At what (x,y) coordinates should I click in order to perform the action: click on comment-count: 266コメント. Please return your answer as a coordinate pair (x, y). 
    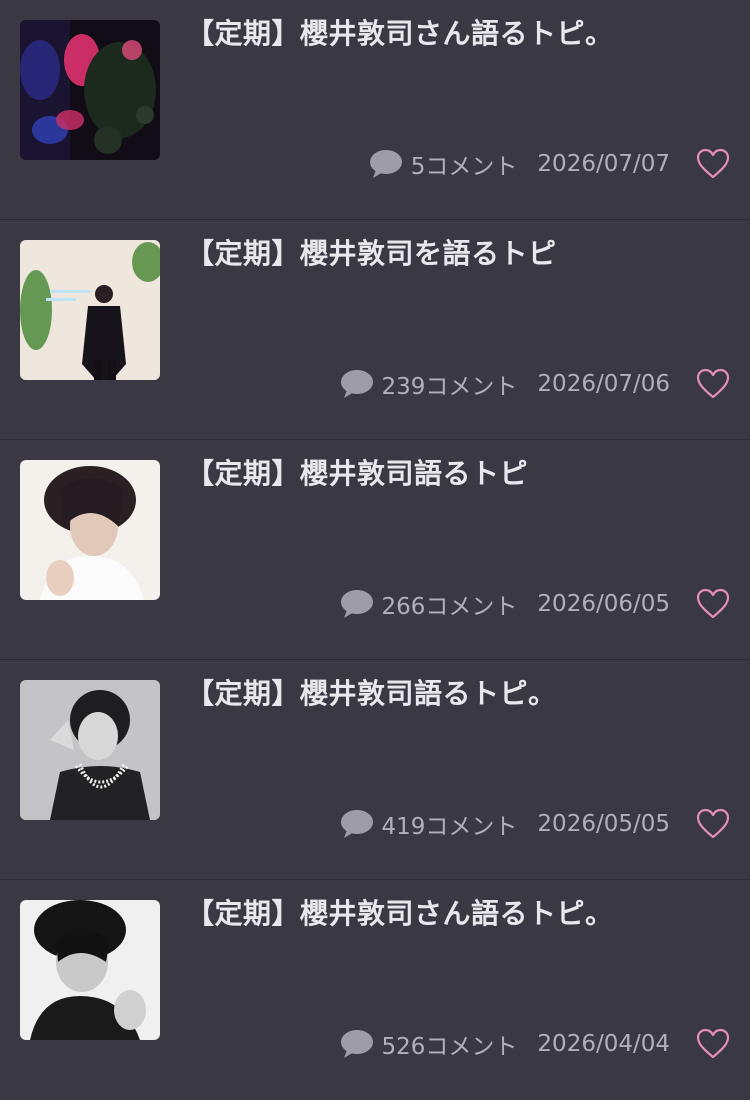
    Looking at the image, I should click on (449, 607).